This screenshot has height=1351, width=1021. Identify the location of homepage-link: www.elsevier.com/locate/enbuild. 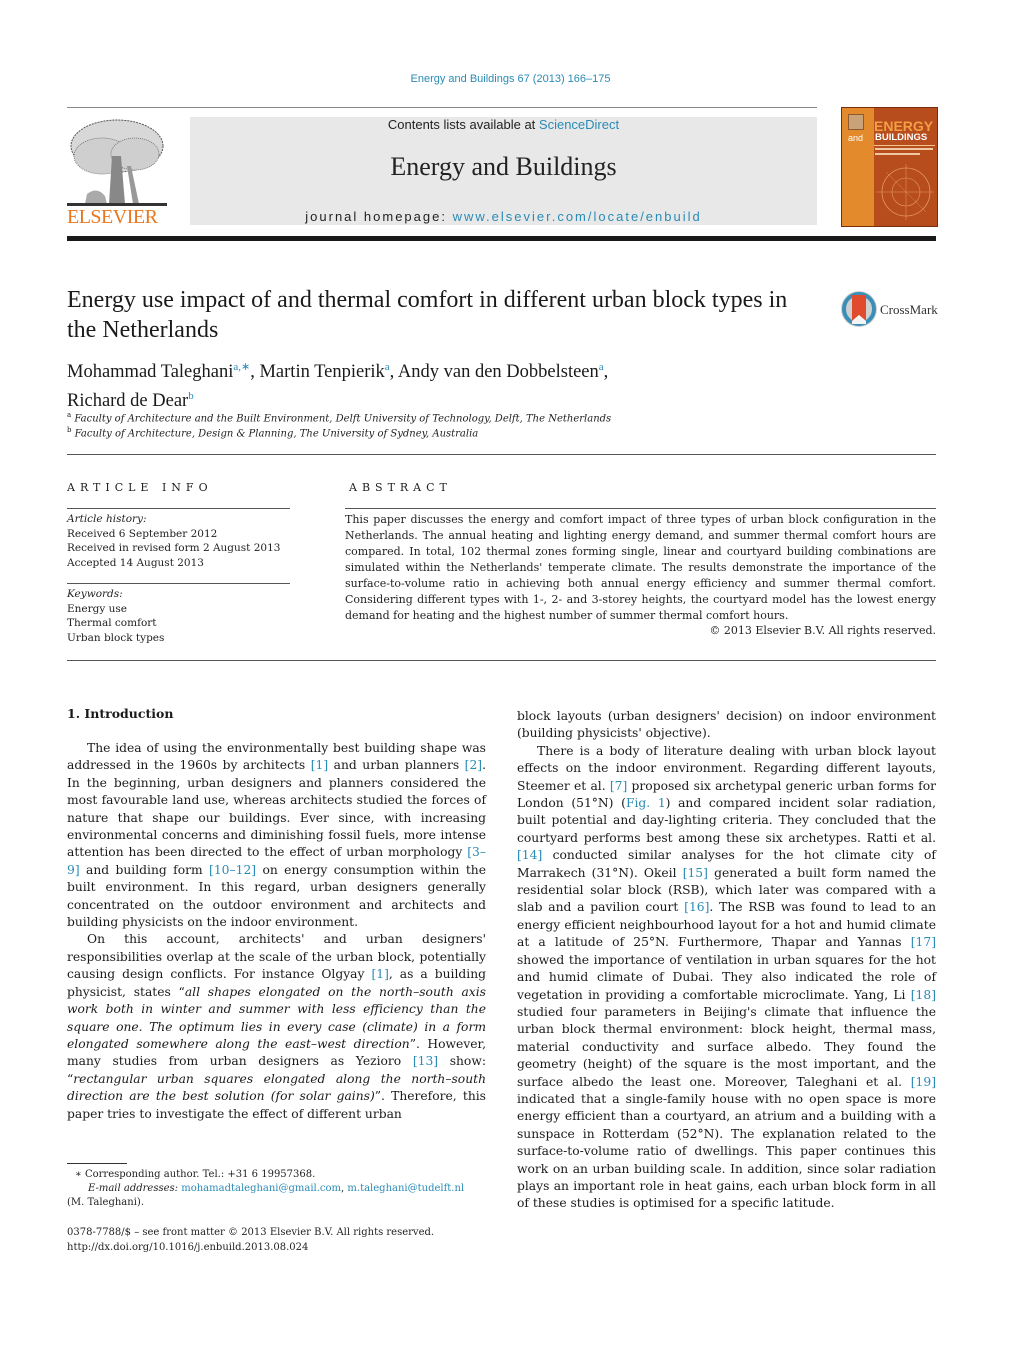
(577, 216).